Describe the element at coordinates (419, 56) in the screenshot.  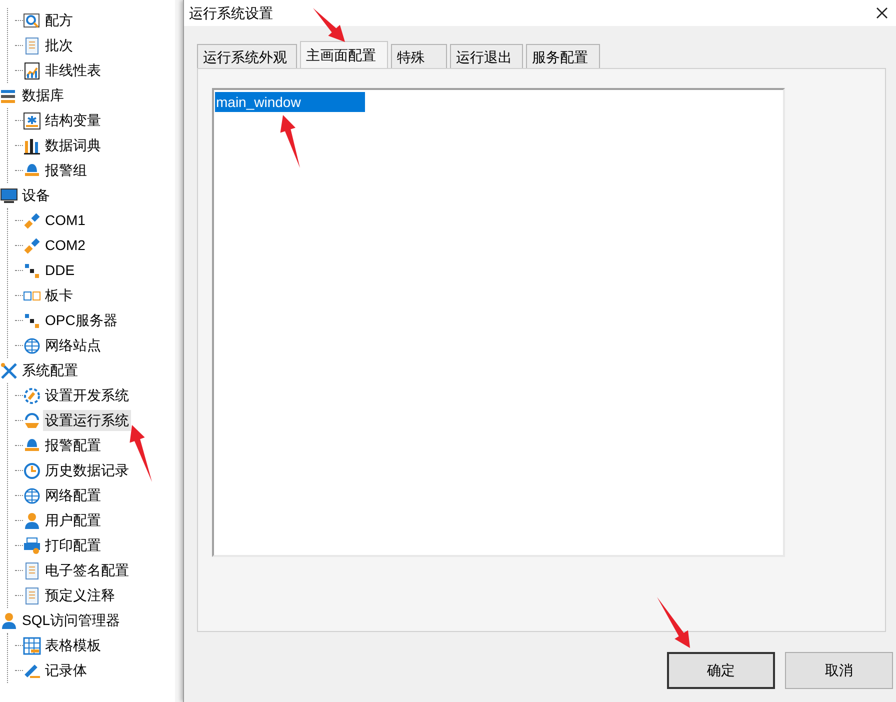
I see `tab: 特殊` at that location.